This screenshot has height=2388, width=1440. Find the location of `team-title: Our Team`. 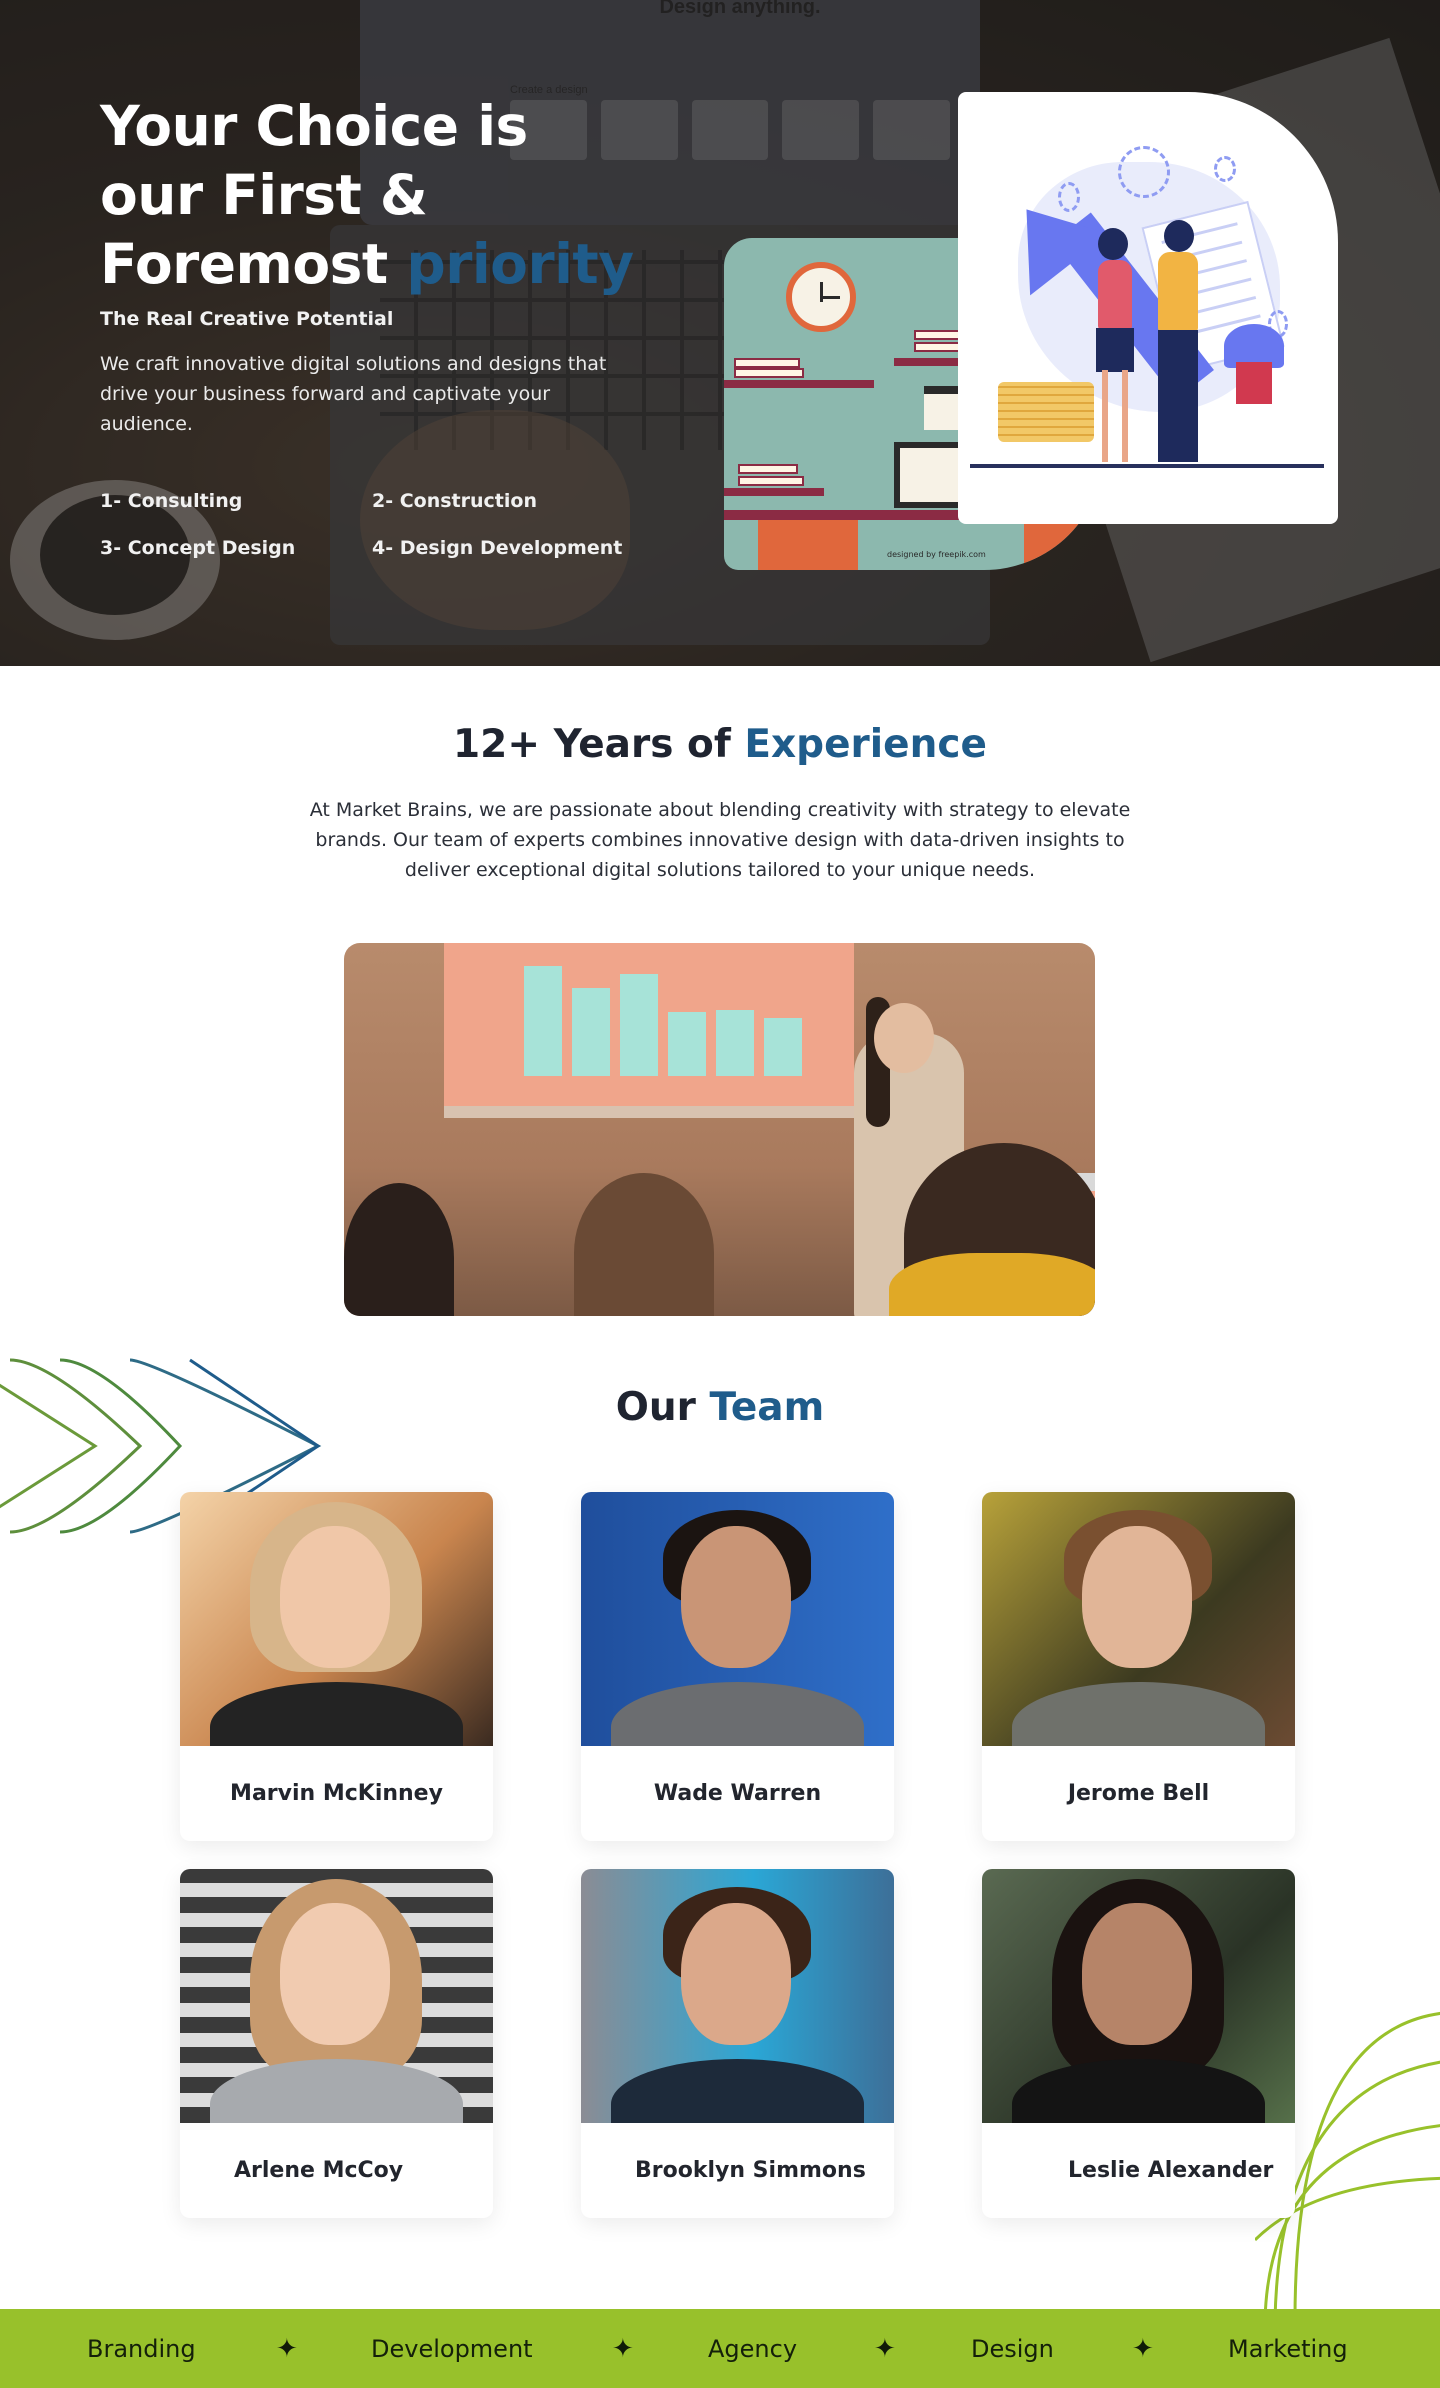

team-title: Our Team is located at coordinates (720, 1407).